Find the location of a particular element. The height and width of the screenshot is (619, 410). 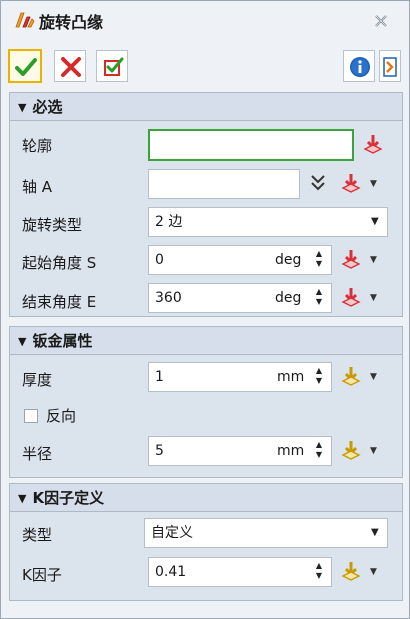

section-required-title: 必选 is located at coordinates (47, 107).